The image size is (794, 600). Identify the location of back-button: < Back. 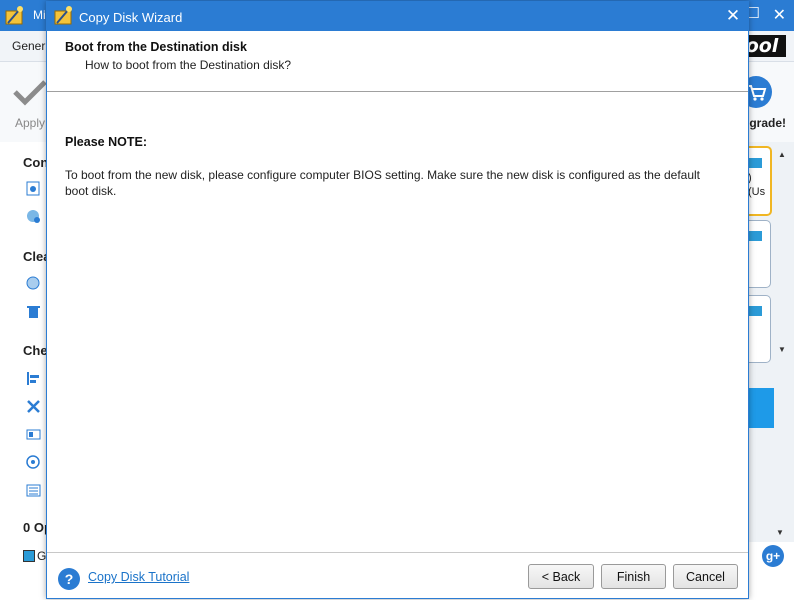
(561, 576).